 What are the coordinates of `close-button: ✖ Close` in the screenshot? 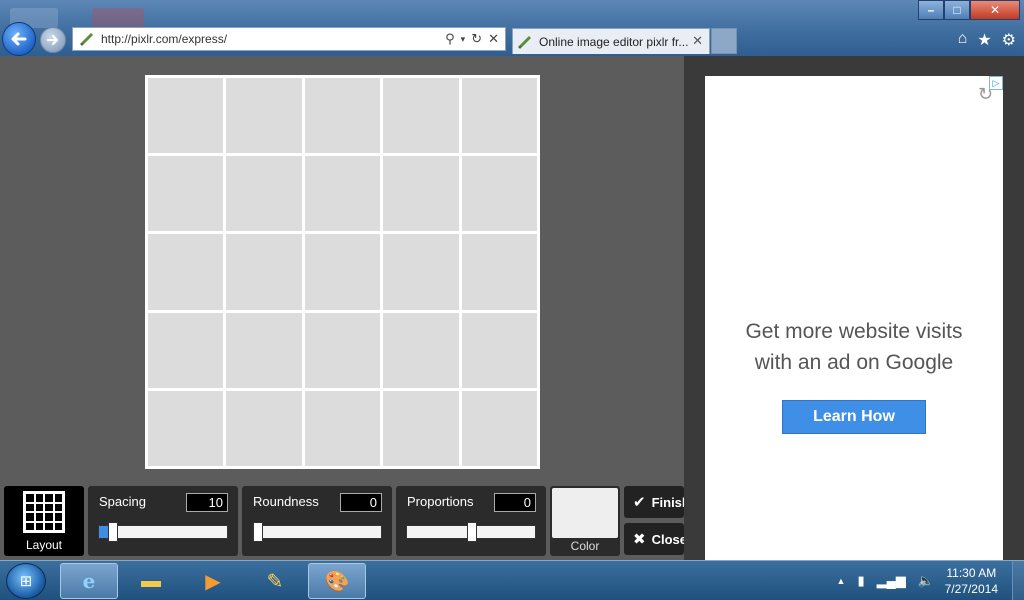 It's located at (654, 539).